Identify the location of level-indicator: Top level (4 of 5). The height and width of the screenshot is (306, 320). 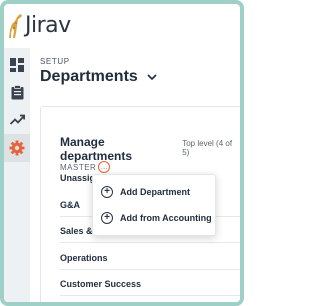
(207, 148).